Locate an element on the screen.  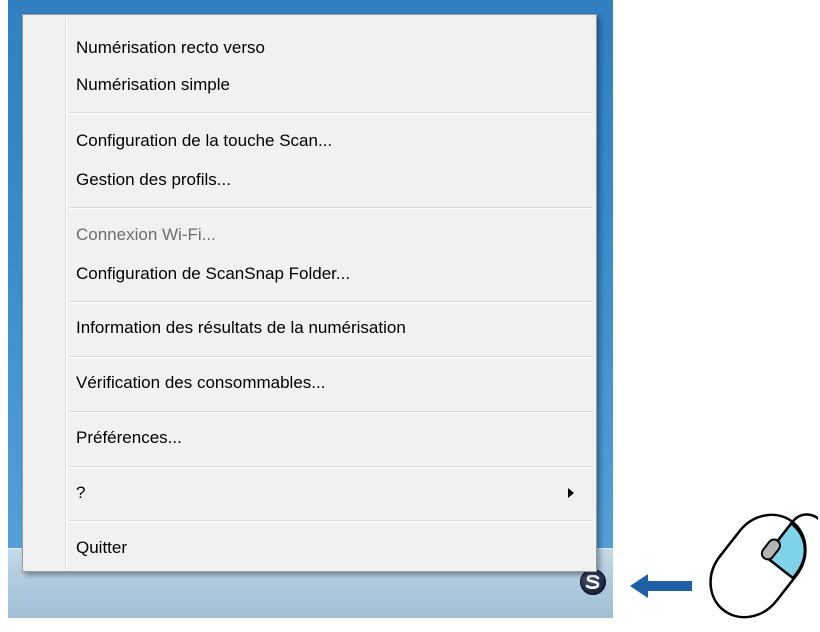
mouse-right-click-icon is located at coordinates (763, 566).